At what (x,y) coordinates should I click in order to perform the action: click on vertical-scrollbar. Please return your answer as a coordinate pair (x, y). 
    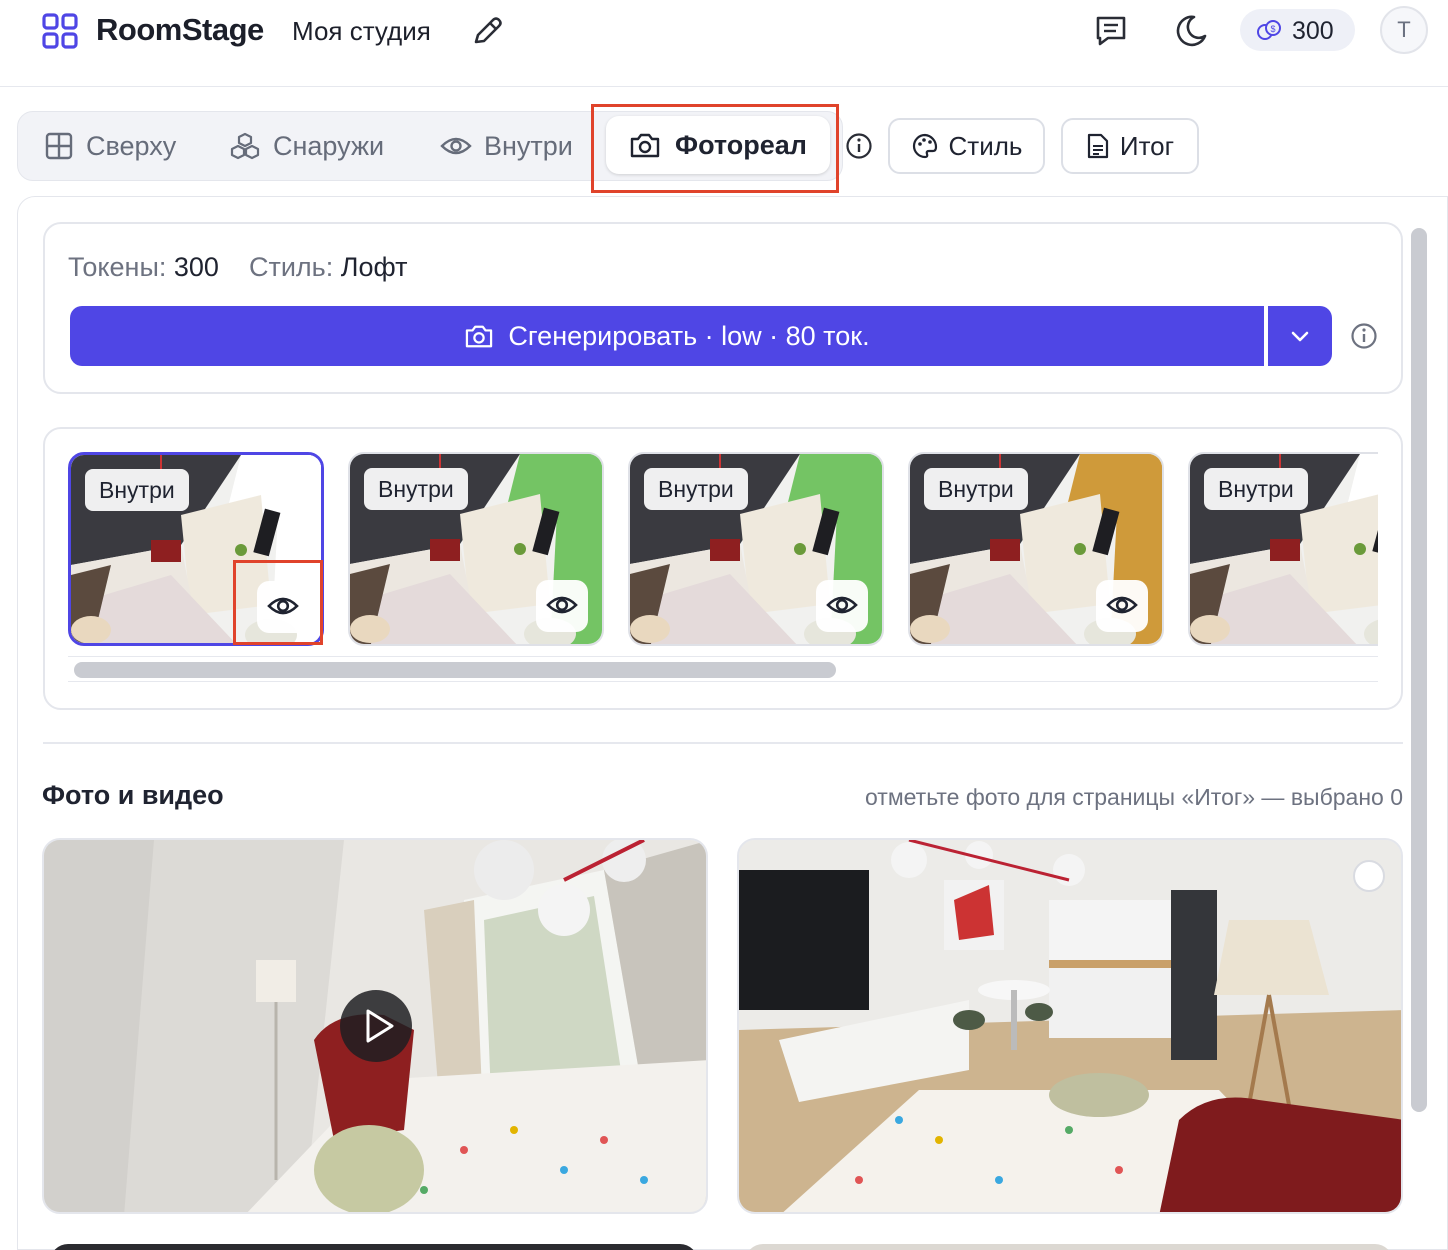
    Looking at the image, I should click on (1419, 670).